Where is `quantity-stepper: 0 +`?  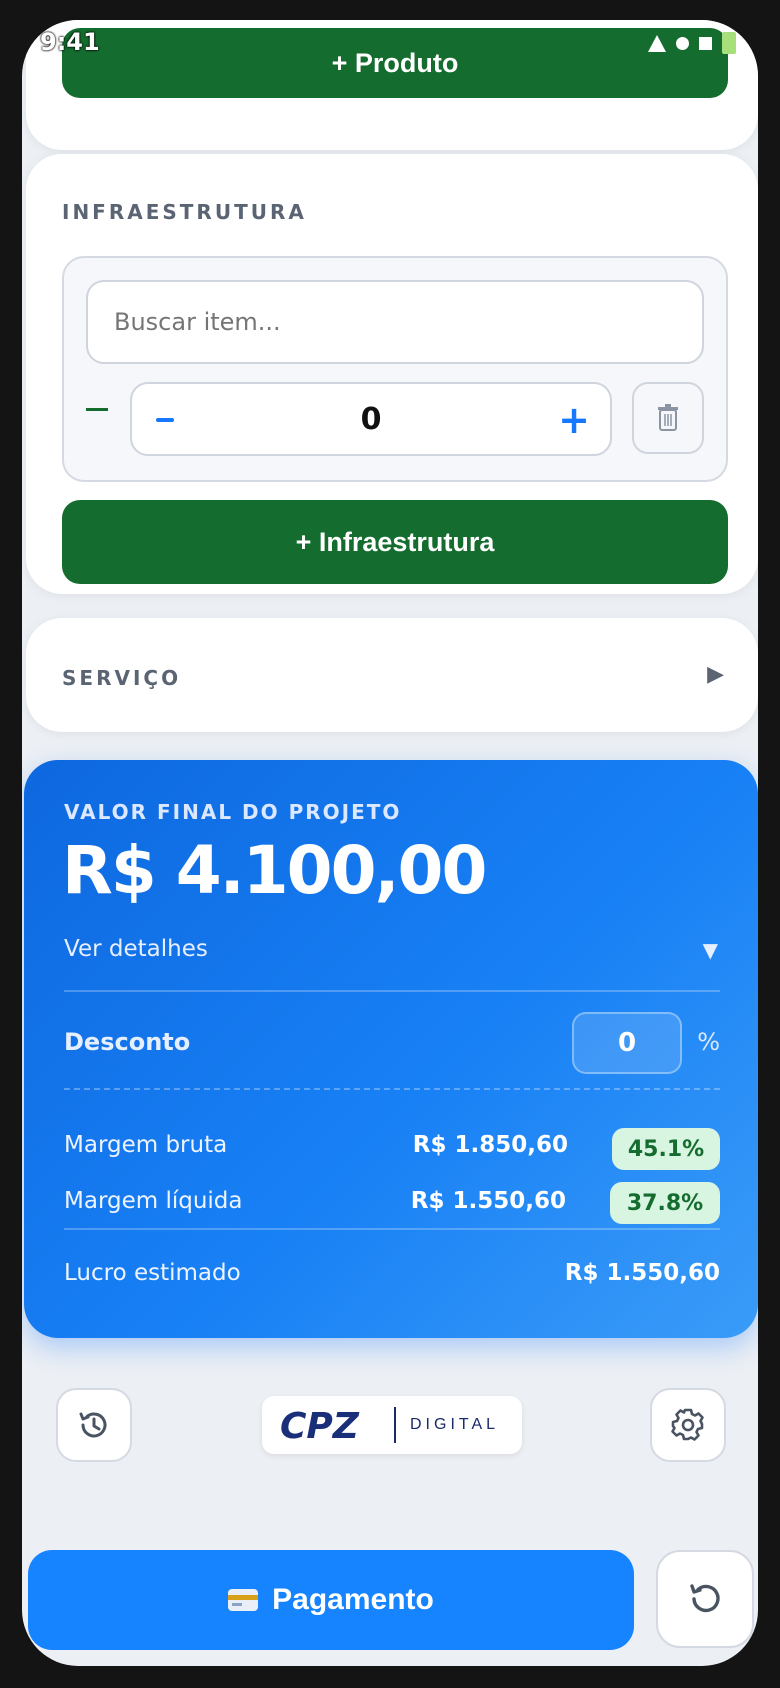
quantity-stepper: 0 + is located at coordinates (371, 419).